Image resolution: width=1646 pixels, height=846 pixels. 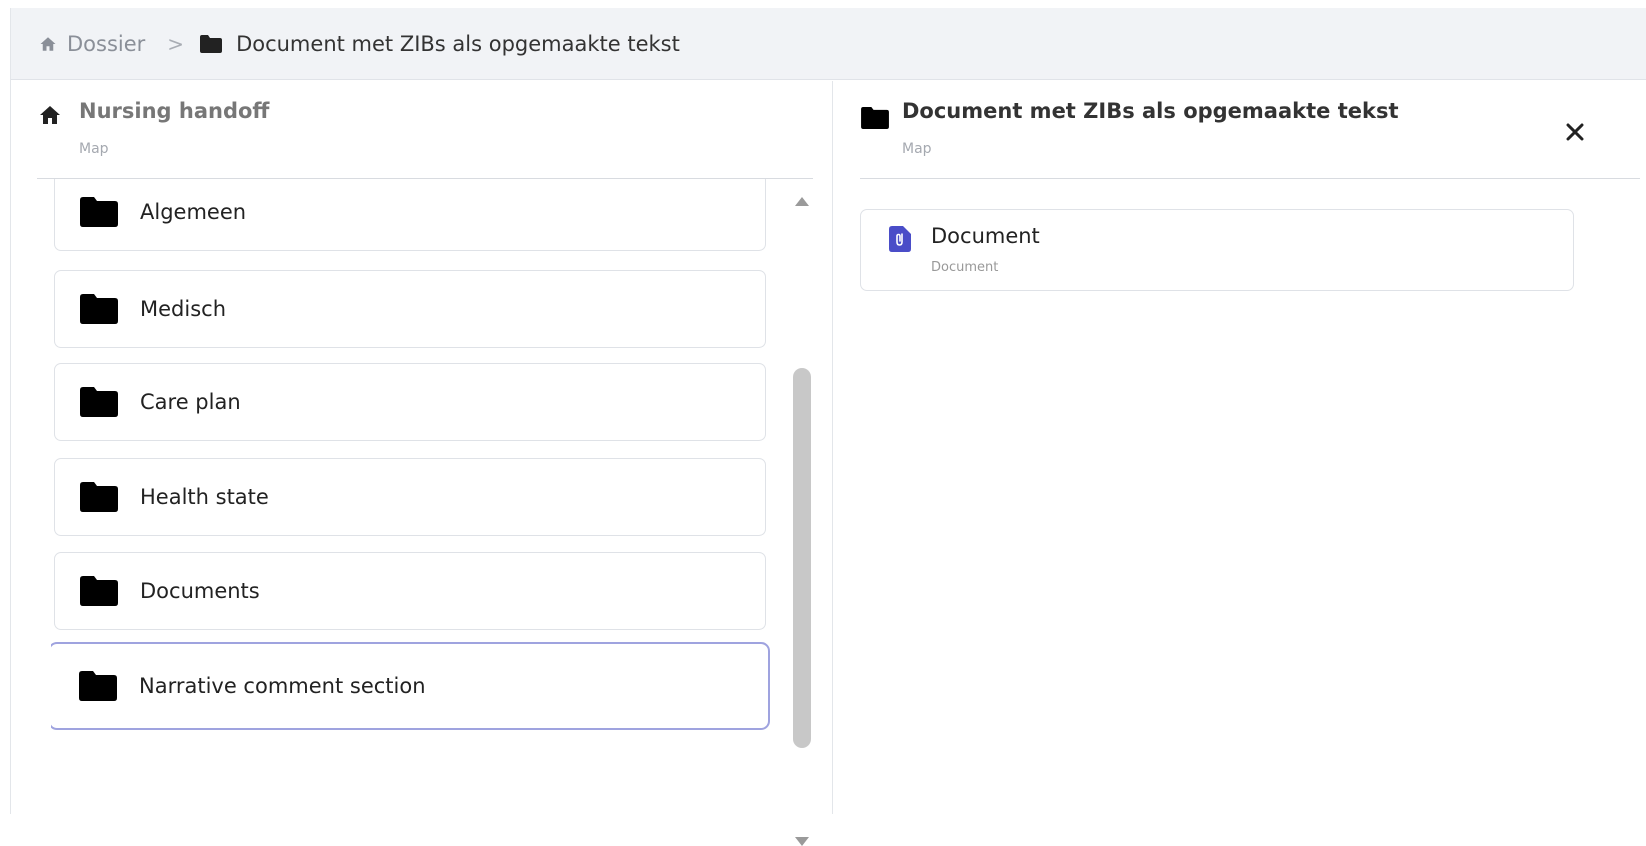 What do you see at coordinates (900, 239) in the screenshot?
I see `document-attachment-icon` at bounding box center [900, 239].